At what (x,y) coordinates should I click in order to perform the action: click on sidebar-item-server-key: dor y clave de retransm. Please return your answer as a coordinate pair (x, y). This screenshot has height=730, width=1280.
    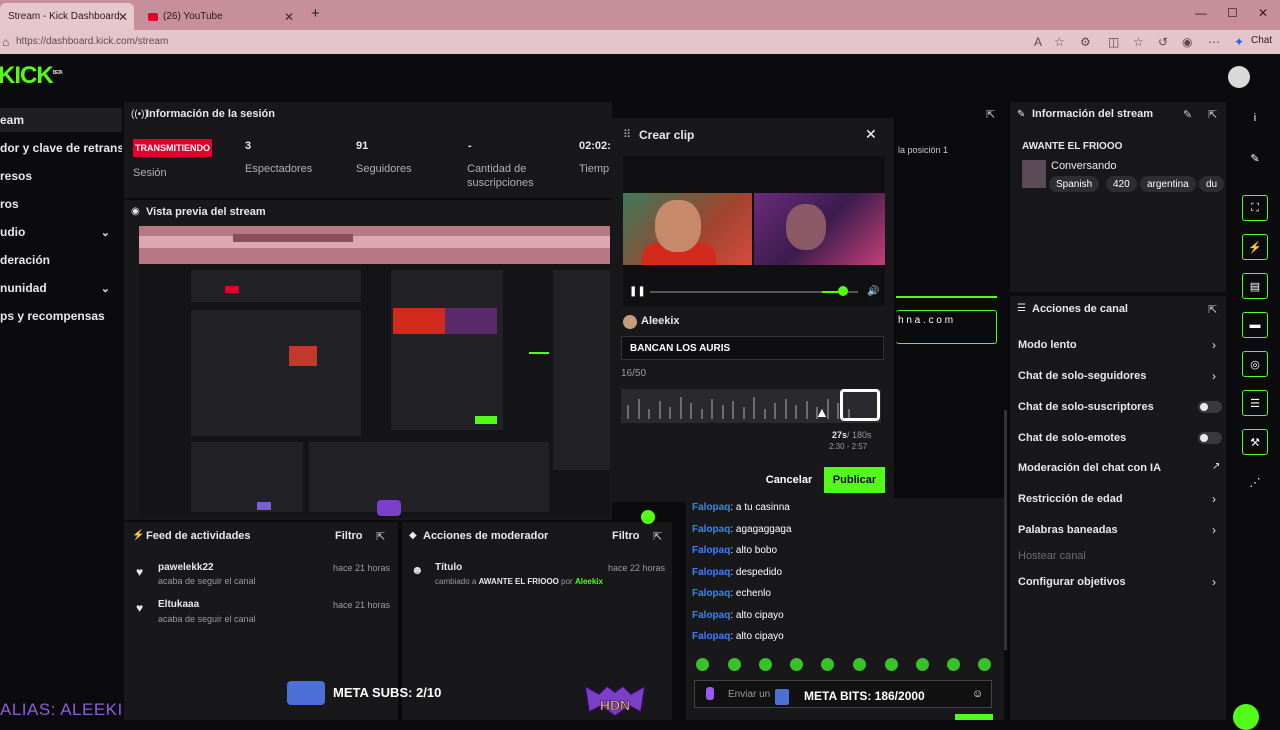
    Looking at the image, I should click on (61, 148).